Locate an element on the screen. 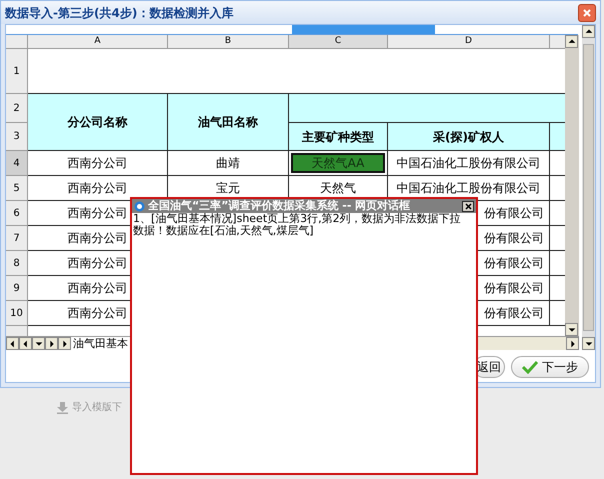 Image resolution: width=604 pixels, height=479 pixels. browser-icon is located at coordinates (139, 206).